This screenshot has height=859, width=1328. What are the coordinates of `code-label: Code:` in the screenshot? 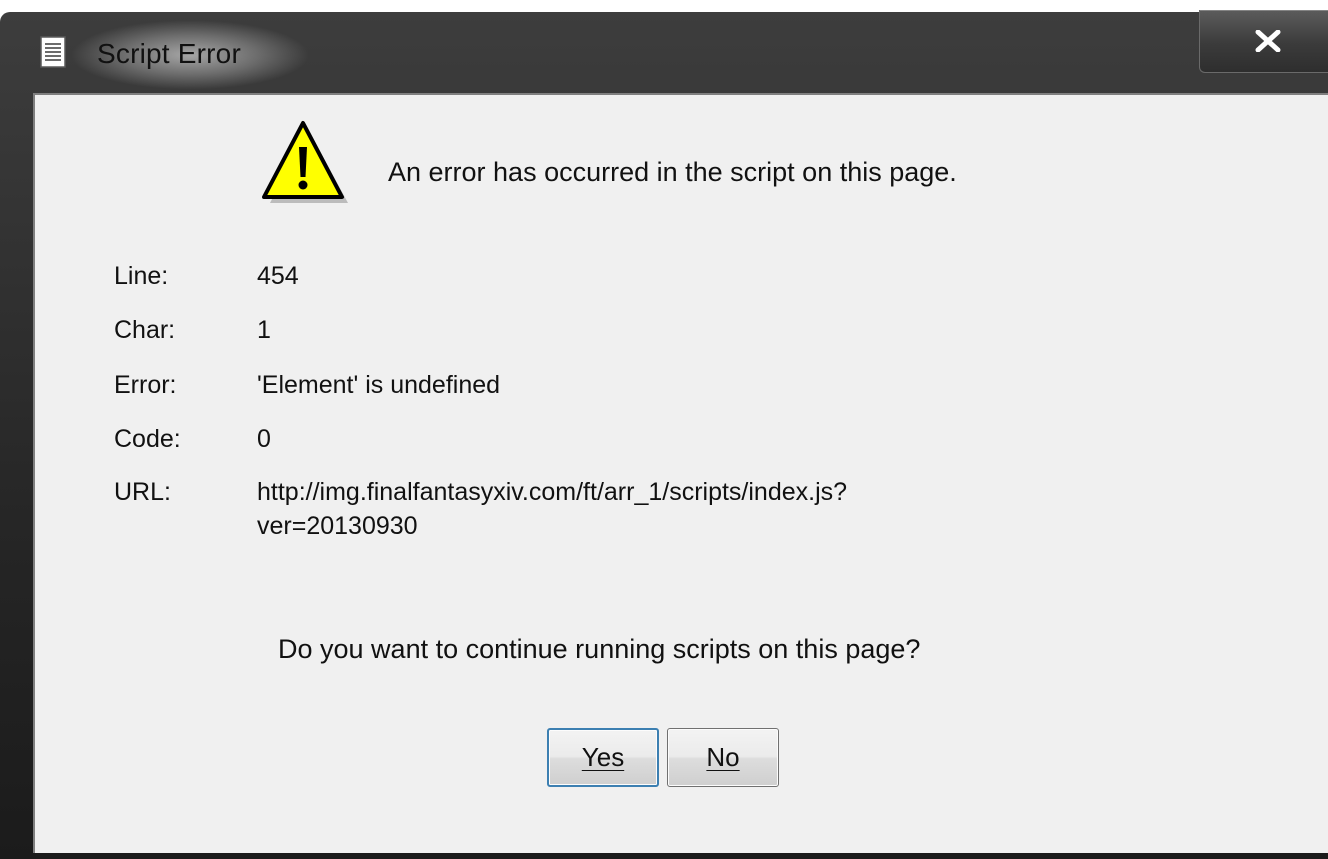 It's located at (147, 439).